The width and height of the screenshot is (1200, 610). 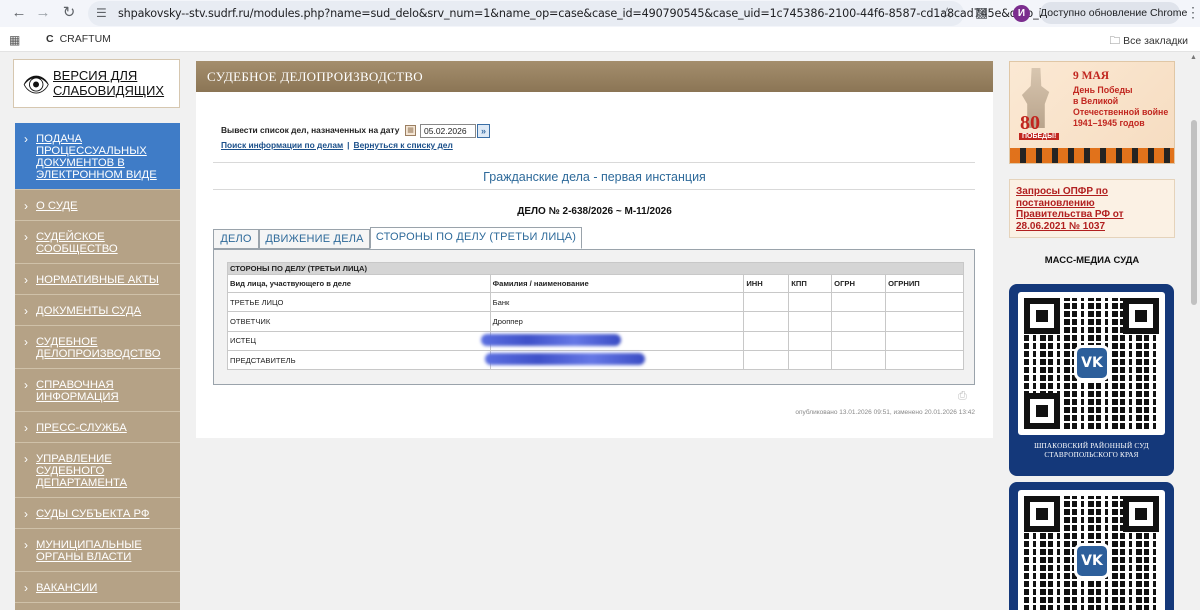 What do you see at coordinates (947, 13) in the screenshot?
I see `star-icon: ☆` at bounding box center [947, 13].